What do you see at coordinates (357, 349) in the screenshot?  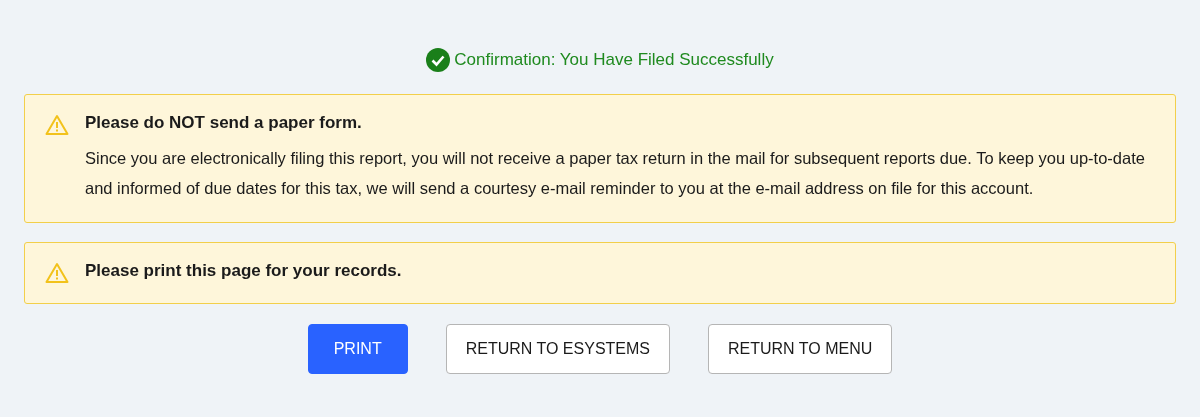 I see `print-button: PRINT` at bounding box center [357, 349].